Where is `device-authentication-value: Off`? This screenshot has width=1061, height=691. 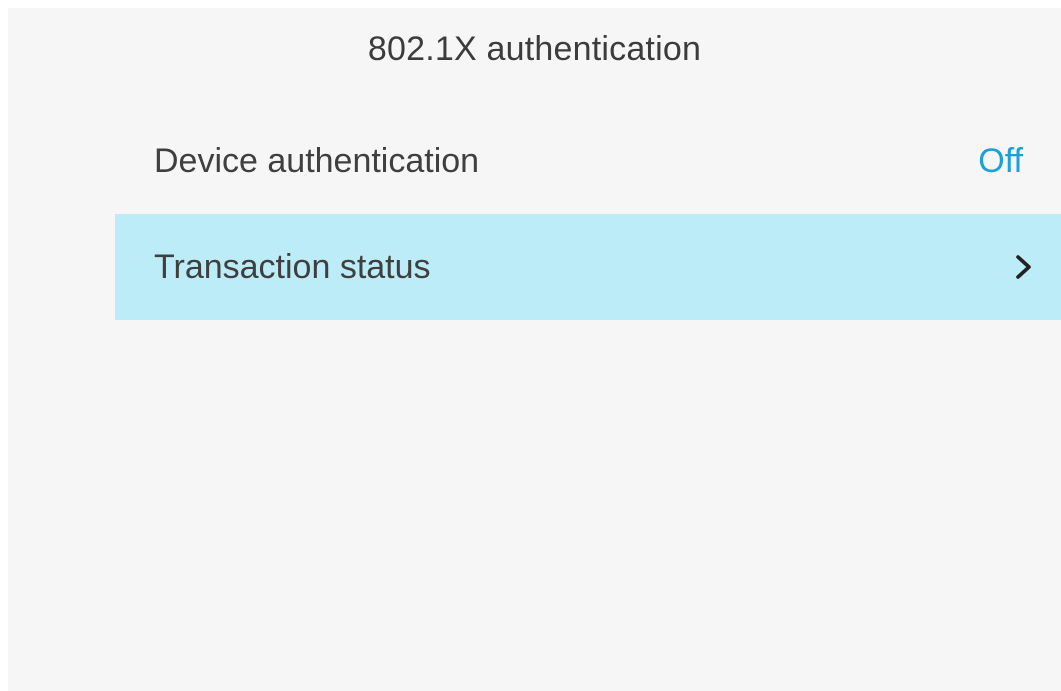 device-authentication-value: Off is located at coordinates (1000, 160).